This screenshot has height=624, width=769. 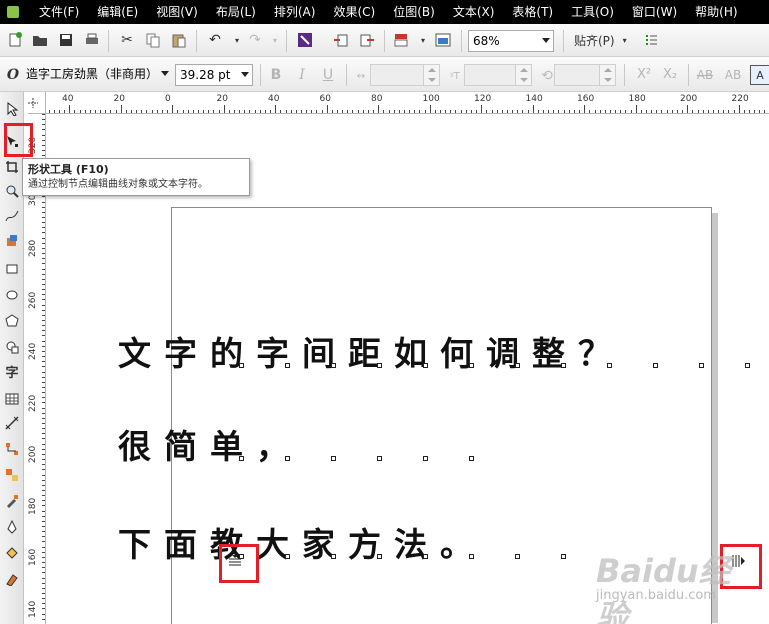 I want to click on menu-text: 文本(X), so click(x=474, y=12).